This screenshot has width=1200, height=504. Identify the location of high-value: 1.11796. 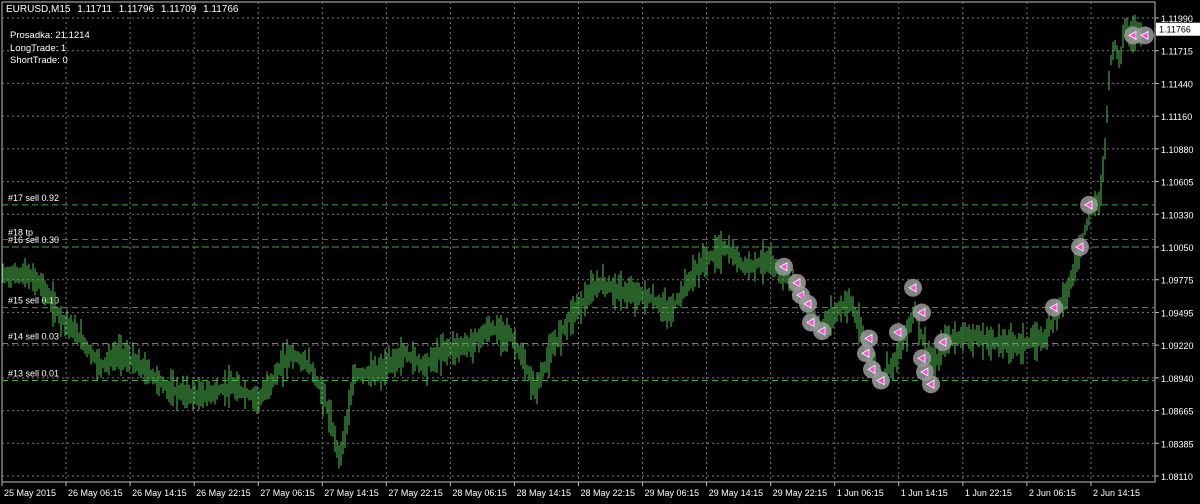
(136, 9).